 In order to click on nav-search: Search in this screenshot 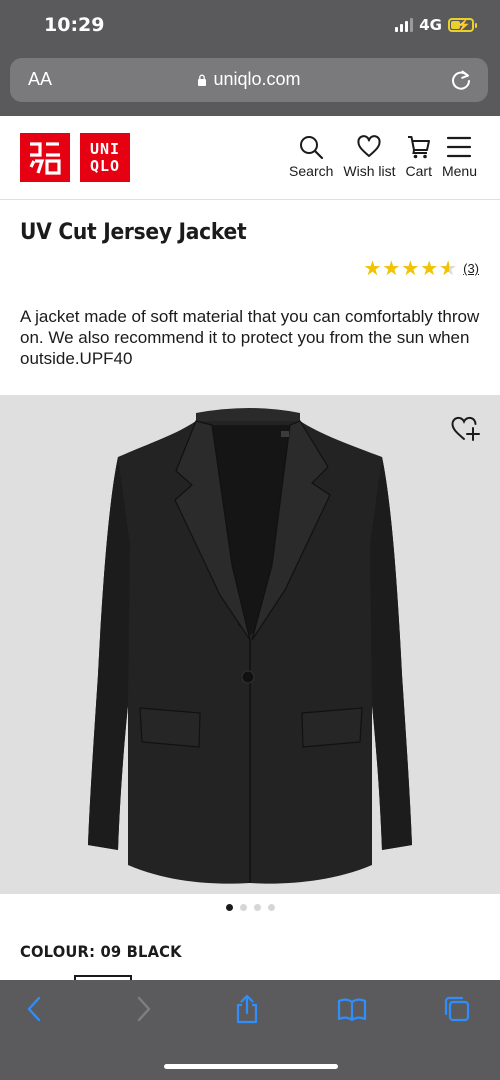, I will do `click(311, 156)`.